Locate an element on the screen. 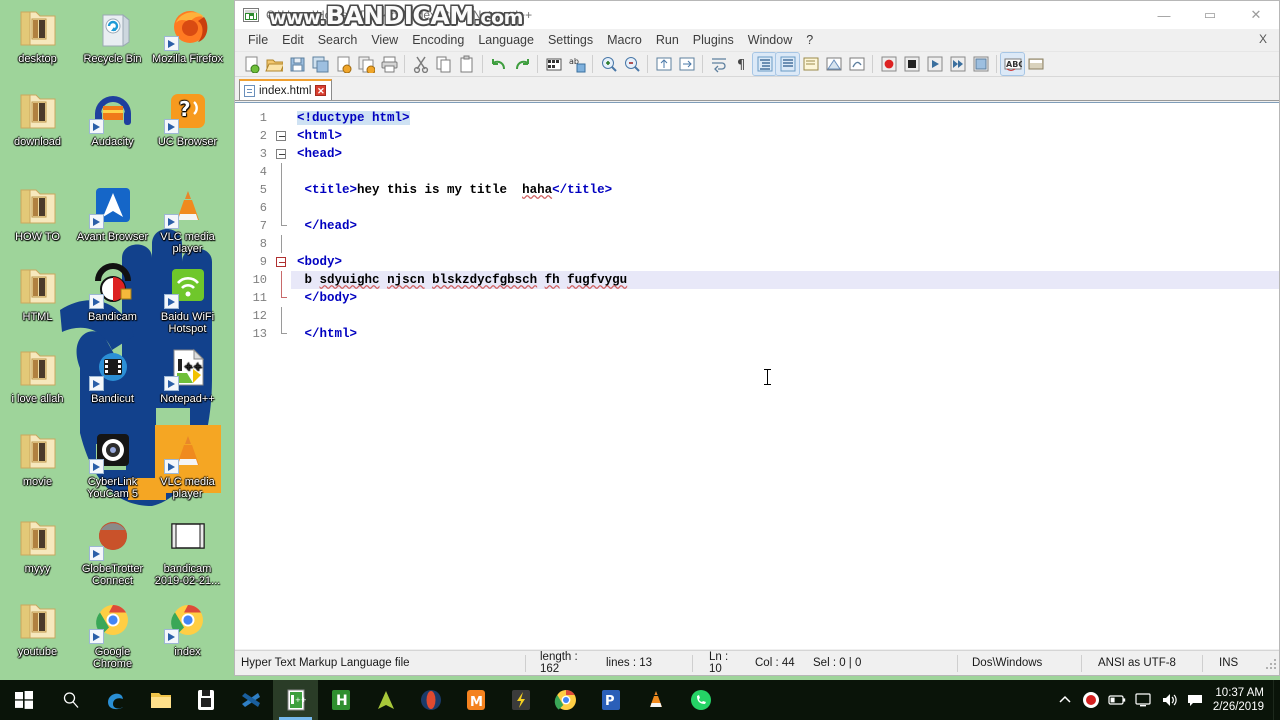  toolbar-sync-vertical-scroll-button is located at coordinates (663, 64).